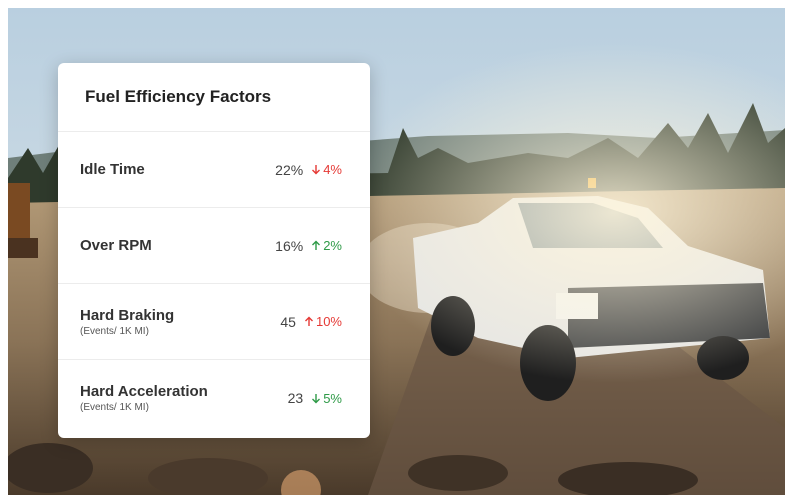 The height and width of the screenshot is (495, 785). What do you see at coordinates (328, 321) in the screenshot?
I see `factor-change-value: 10%` at bounding box center [328, 321].